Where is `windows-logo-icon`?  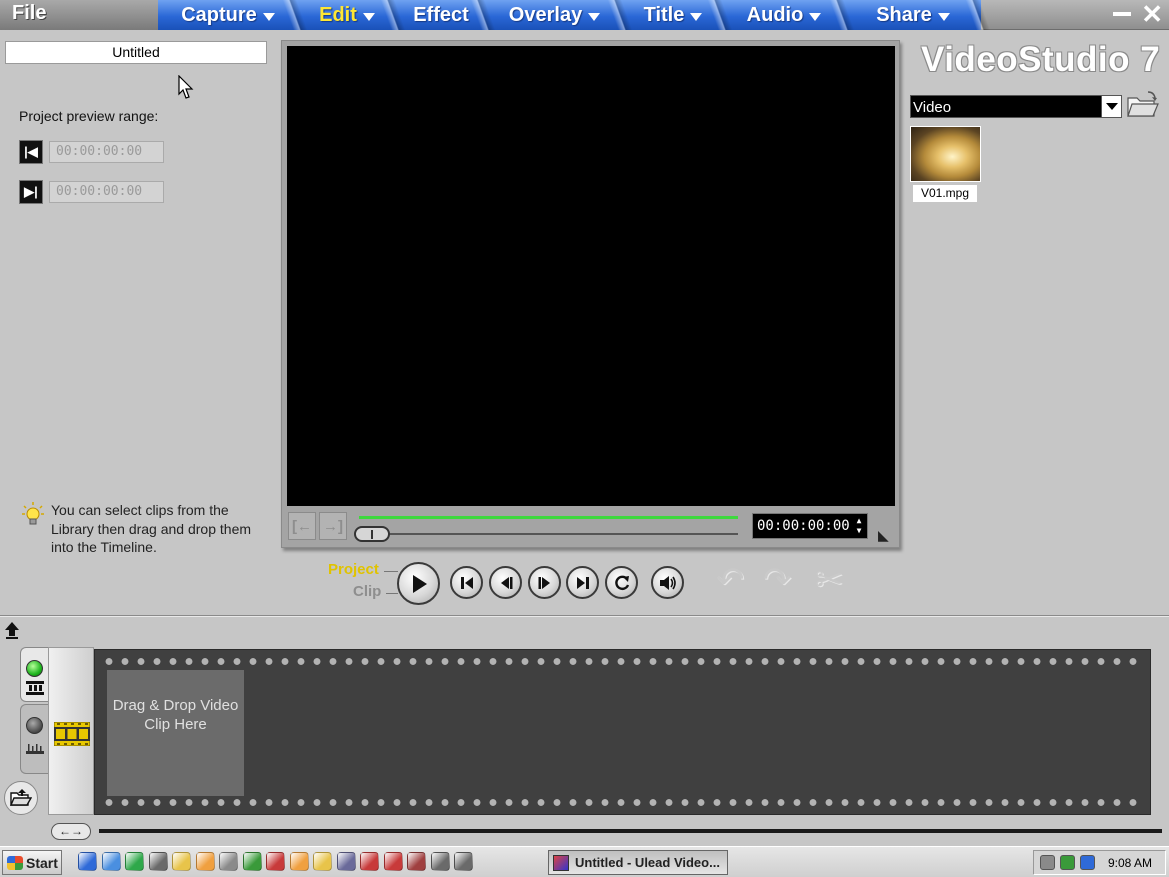 windows-logo-icon is located at coordinates (15, 862).